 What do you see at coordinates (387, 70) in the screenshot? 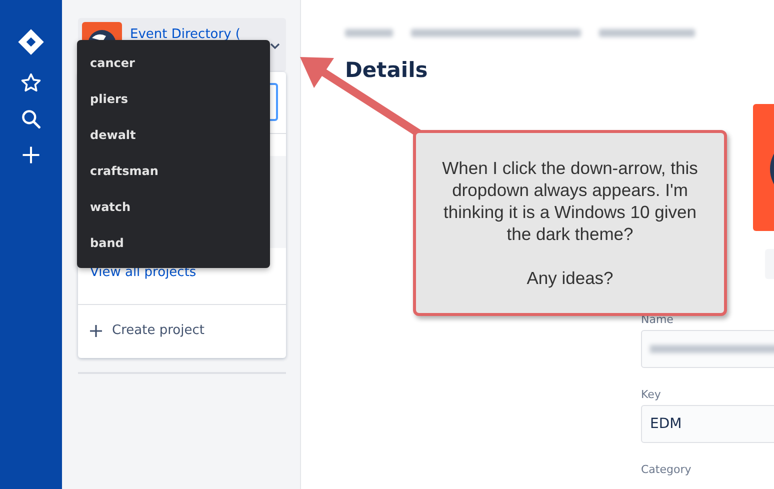
I see `page-heading: Details` at bounding box center [387, 70].